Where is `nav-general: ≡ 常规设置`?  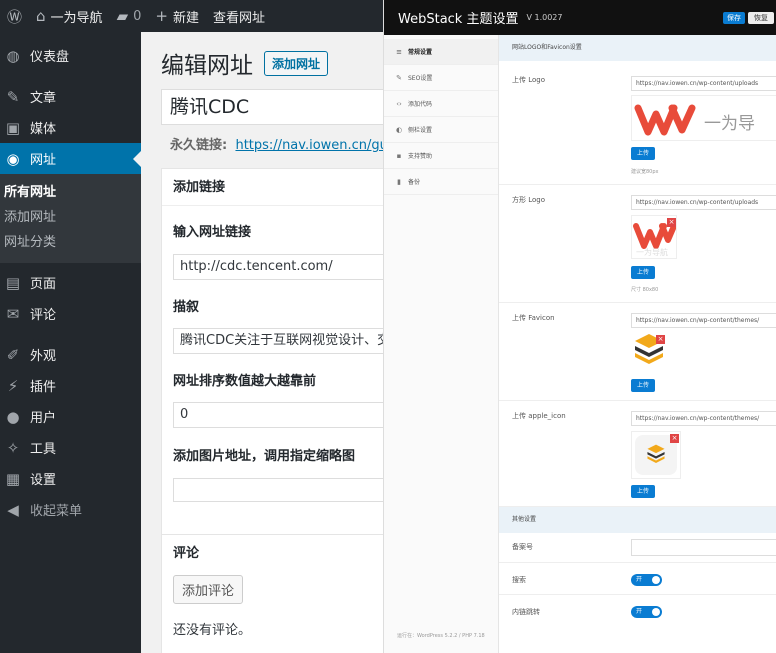 nav-general: ≡ 常规设置 is located at coordinates (441, 52).